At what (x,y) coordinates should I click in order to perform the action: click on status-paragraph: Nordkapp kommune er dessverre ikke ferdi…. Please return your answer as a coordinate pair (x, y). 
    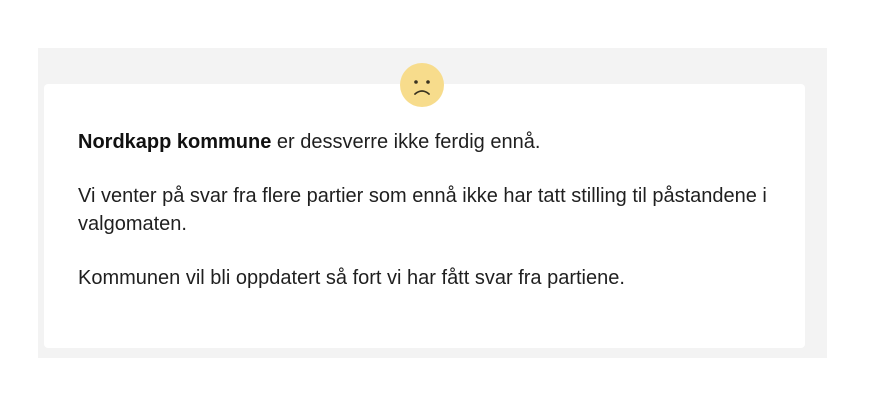
    Looking at the image, I should click on (428, 142).